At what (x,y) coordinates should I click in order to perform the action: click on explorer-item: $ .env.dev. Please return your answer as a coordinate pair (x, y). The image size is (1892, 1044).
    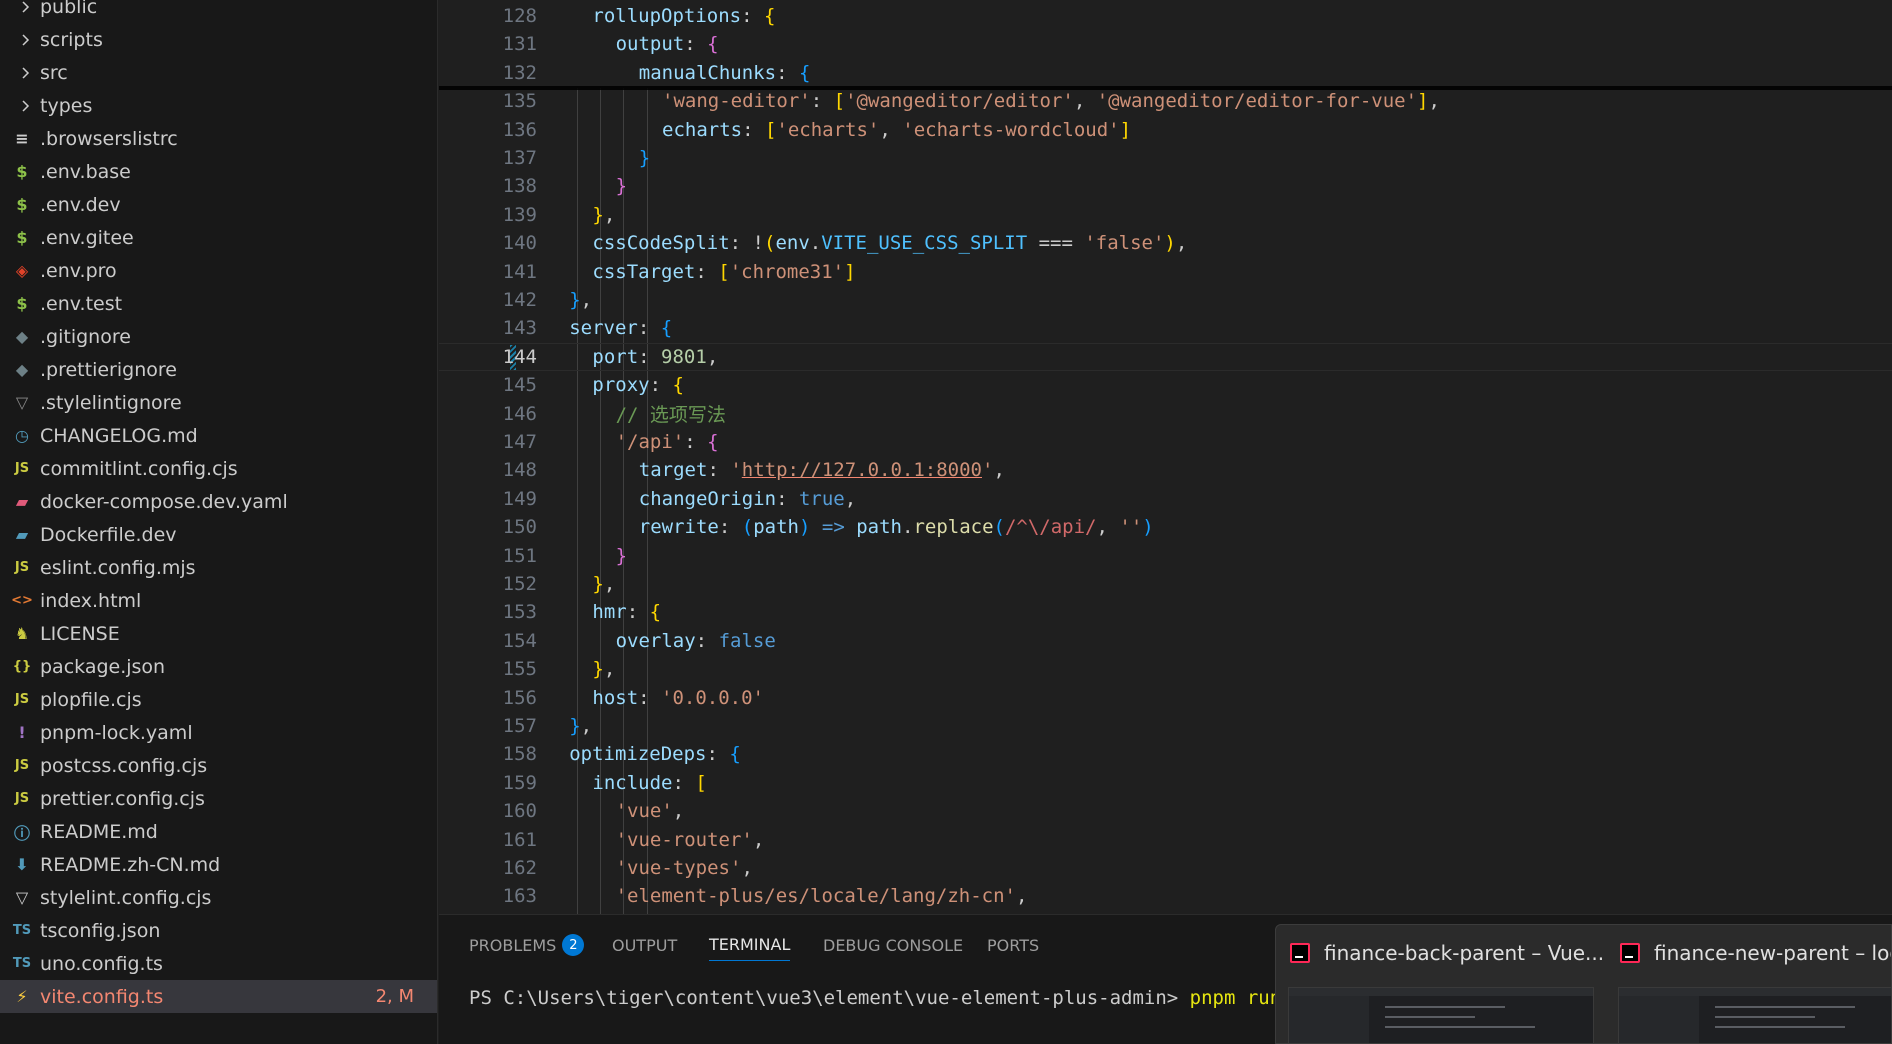
    Looking at the image, I should click on (218, 204).